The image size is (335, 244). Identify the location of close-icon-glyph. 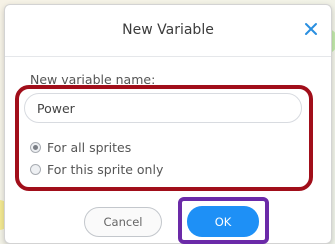
(311, 29).